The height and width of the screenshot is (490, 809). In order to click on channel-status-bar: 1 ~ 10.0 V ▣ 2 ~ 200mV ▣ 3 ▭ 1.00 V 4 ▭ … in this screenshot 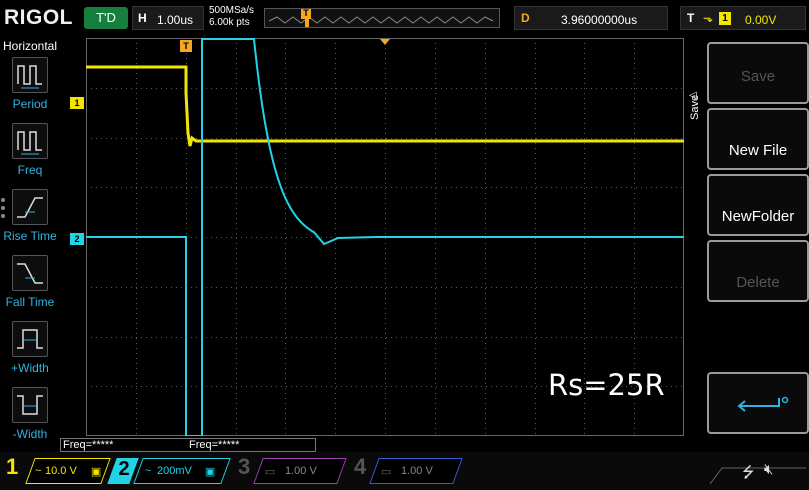, I will do `click(404, 471)`.